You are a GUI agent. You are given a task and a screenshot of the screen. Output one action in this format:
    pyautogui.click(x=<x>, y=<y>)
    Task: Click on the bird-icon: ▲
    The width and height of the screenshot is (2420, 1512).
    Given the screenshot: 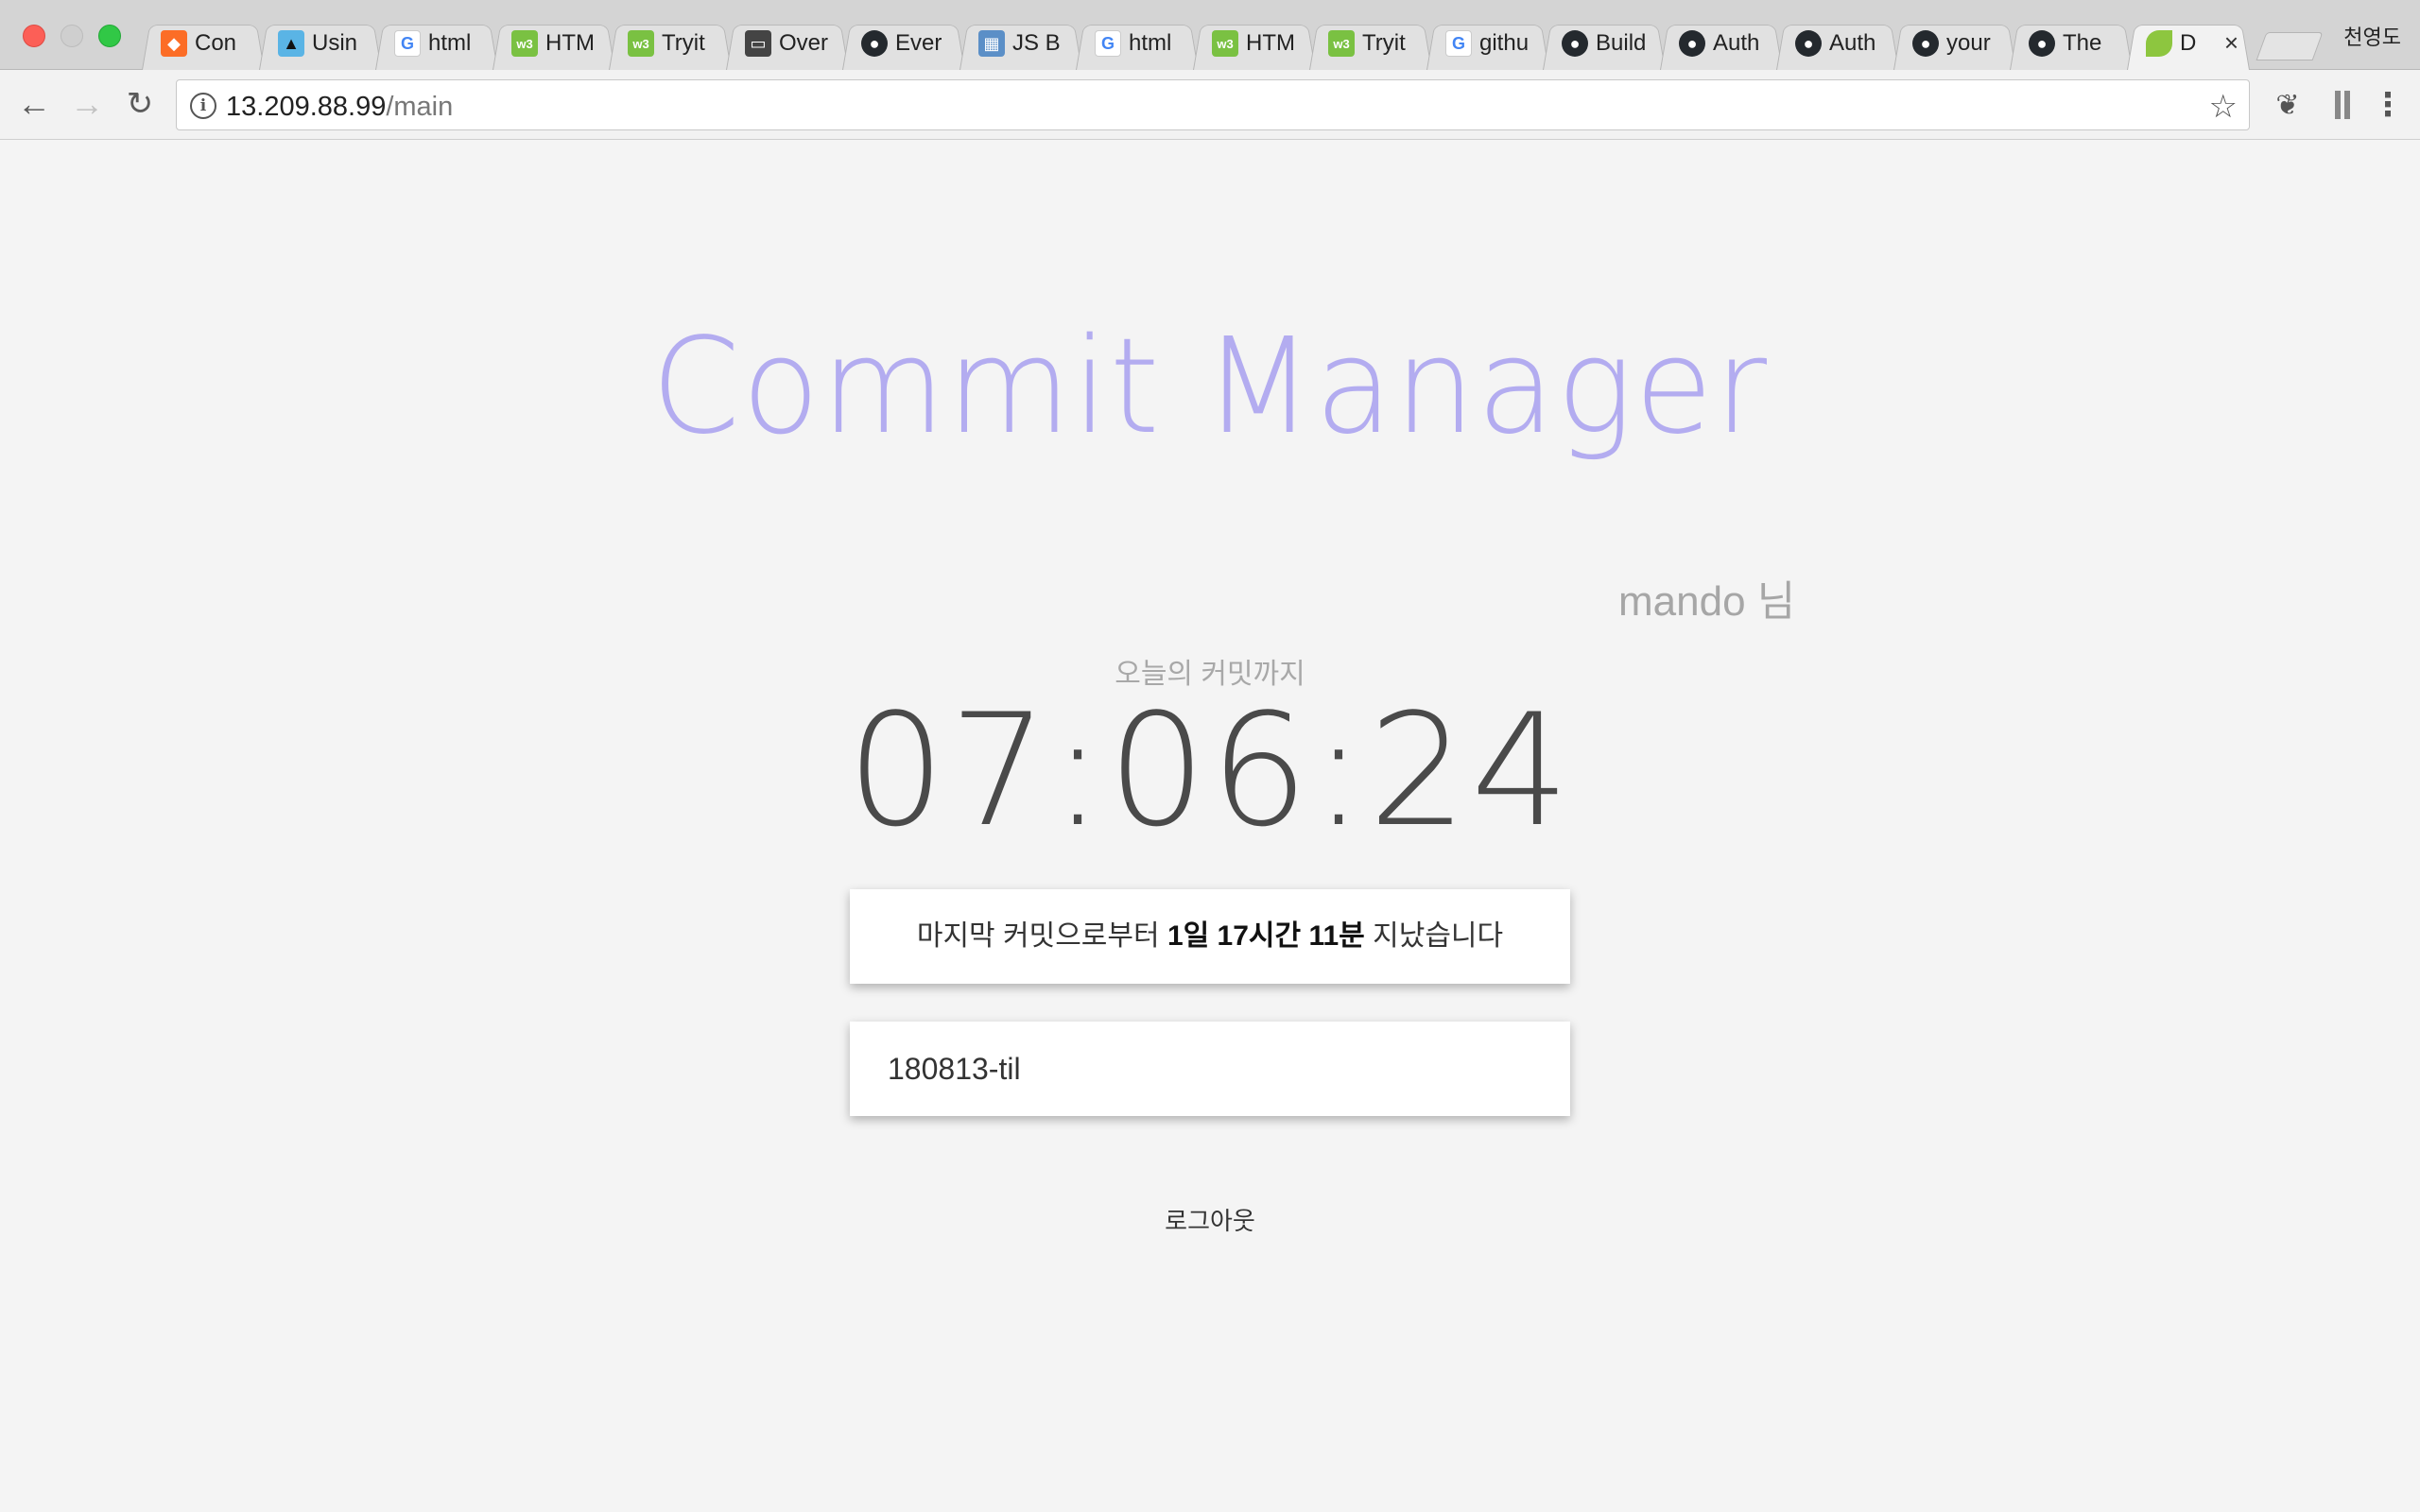 What is the action you would take?
    pyautogui.click(x=291, y=43)
    